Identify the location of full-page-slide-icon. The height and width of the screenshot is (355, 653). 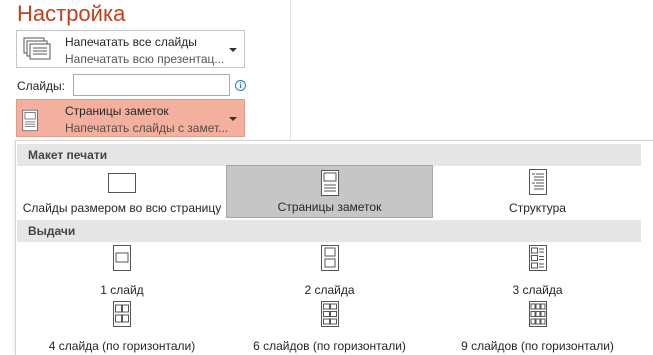
(122, 183).